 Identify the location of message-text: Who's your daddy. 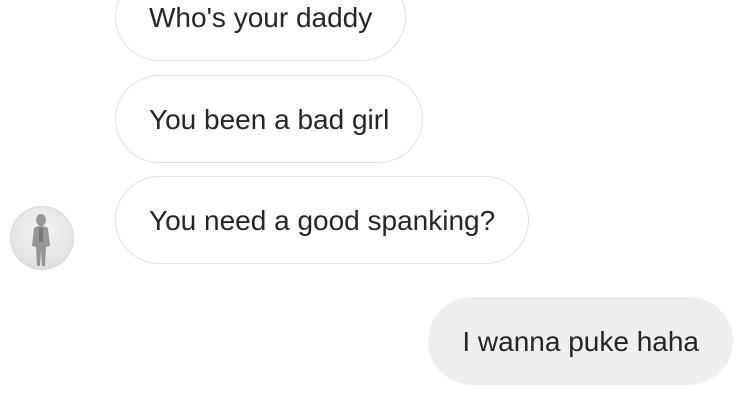
(261, 17).